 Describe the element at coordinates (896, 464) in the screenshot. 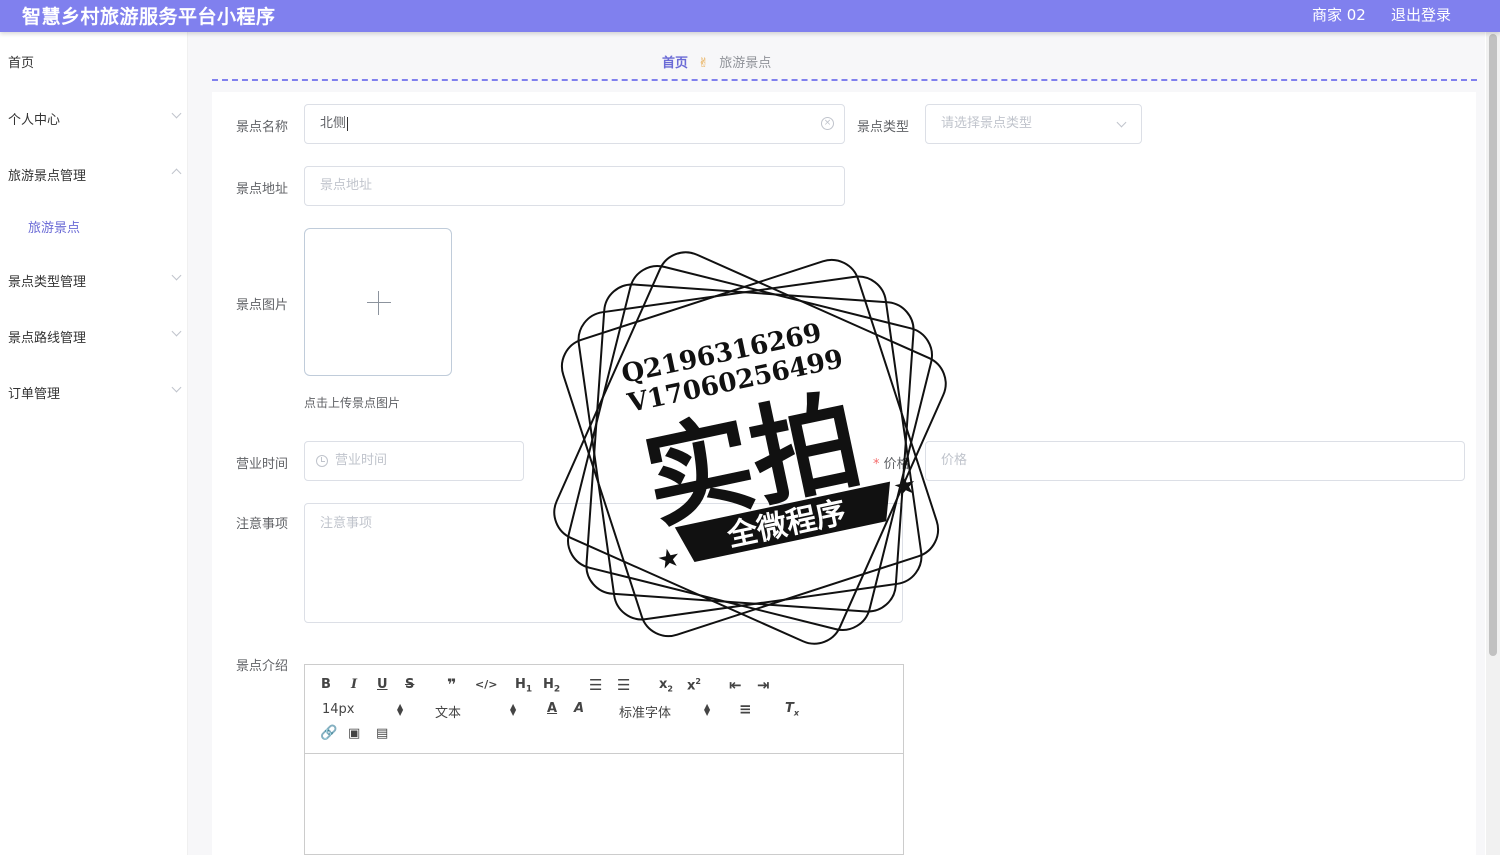

I see `price-label: 价格` at that location.